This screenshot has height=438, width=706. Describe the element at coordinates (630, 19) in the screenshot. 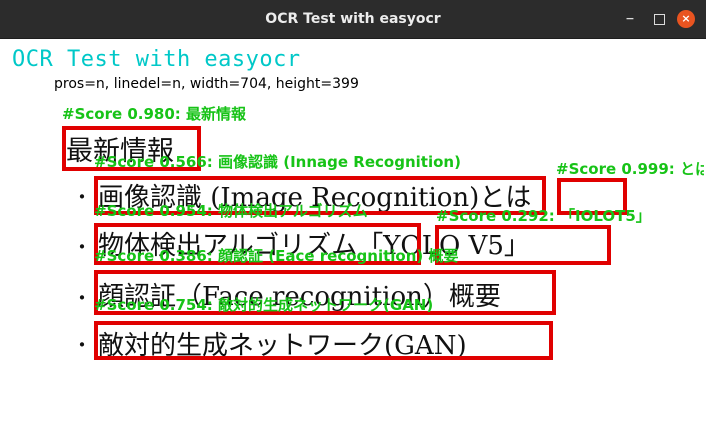

I see `minimize-button: −` at that location.